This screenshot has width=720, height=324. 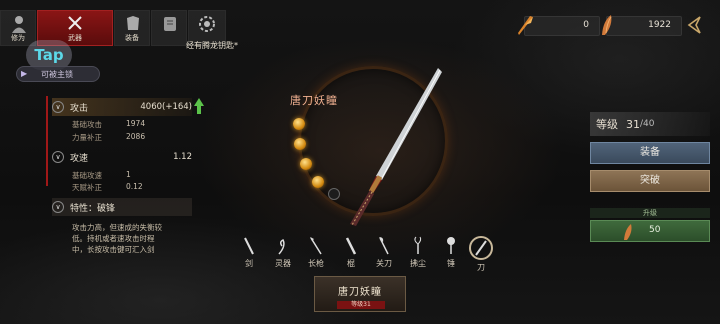 I want to click on base-speed-value: 1, so click(x=128, y=174).